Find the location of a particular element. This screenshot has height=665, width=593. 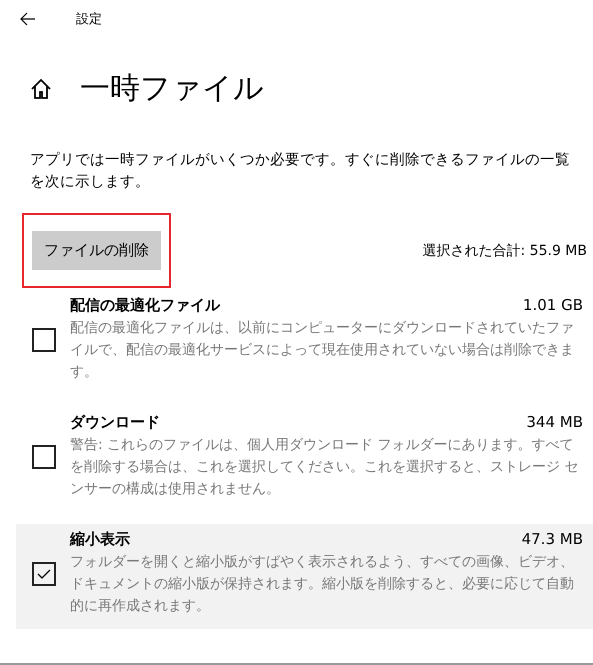

item-description: 警告: これらのファイルは、個人用ダウンロード フォルダーにあります。すべてを削除する場合は、これを選択してください。これを選択すると、ストレージ センサーの構成は使用されません。 is located at coordinates (325, 467).